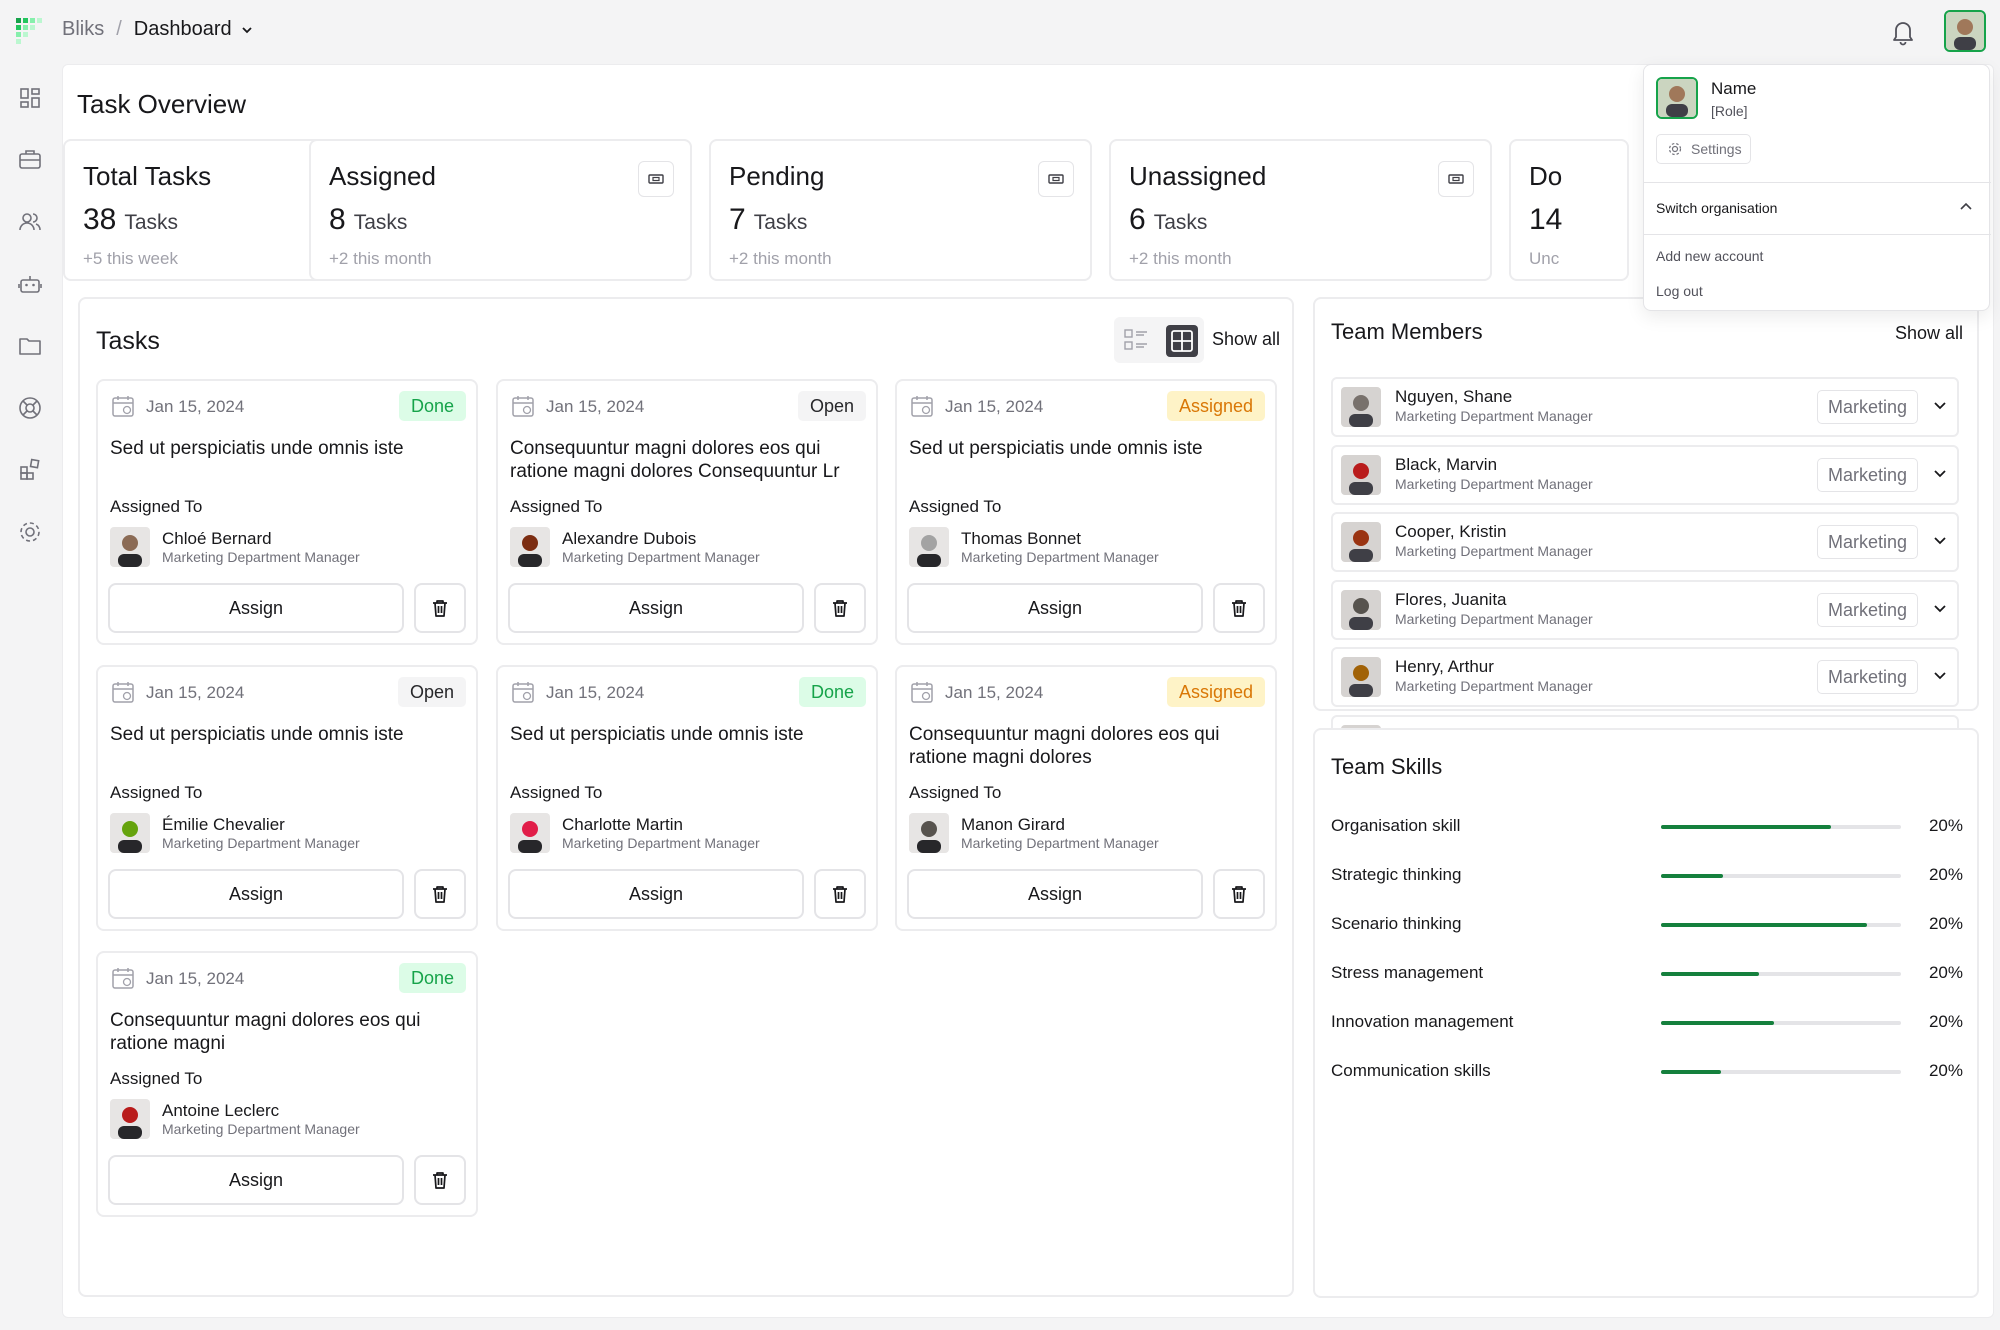  Describe the element at coordinates (29, 31) in the screenshot. I see `logo-icon` at that location.